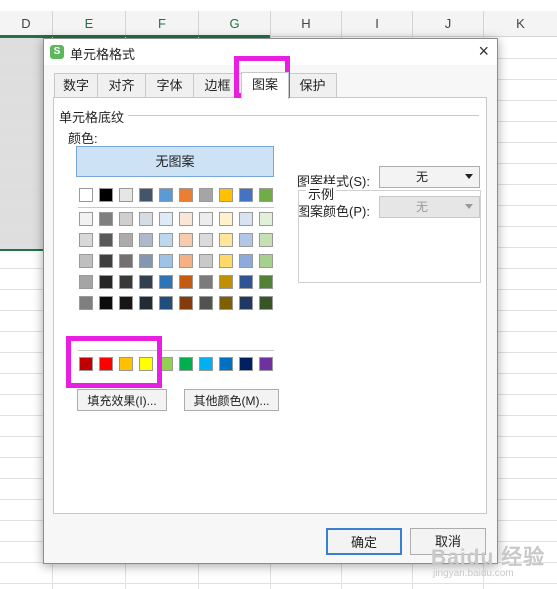  What do you see at coordinates (364, 541) in the screenshot?
I see `ok-button: 确定` at bounding box center [364, 541].